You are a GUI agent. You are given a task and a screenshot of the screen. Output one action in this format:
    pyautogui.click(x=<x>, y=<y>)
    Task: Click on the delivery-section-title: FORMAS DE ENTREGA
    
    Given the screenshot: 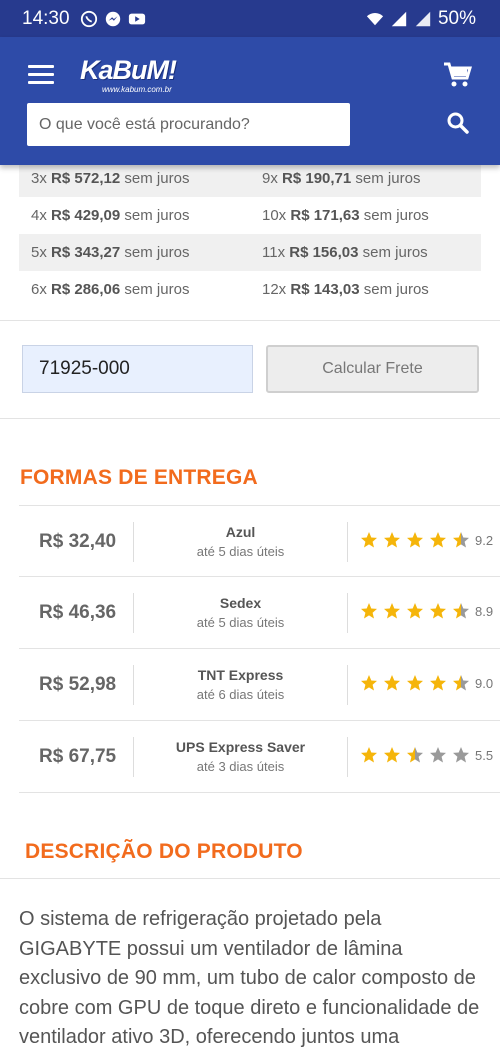 What is the action you would take?
    pyautogui.click(x=139, y=477)
    